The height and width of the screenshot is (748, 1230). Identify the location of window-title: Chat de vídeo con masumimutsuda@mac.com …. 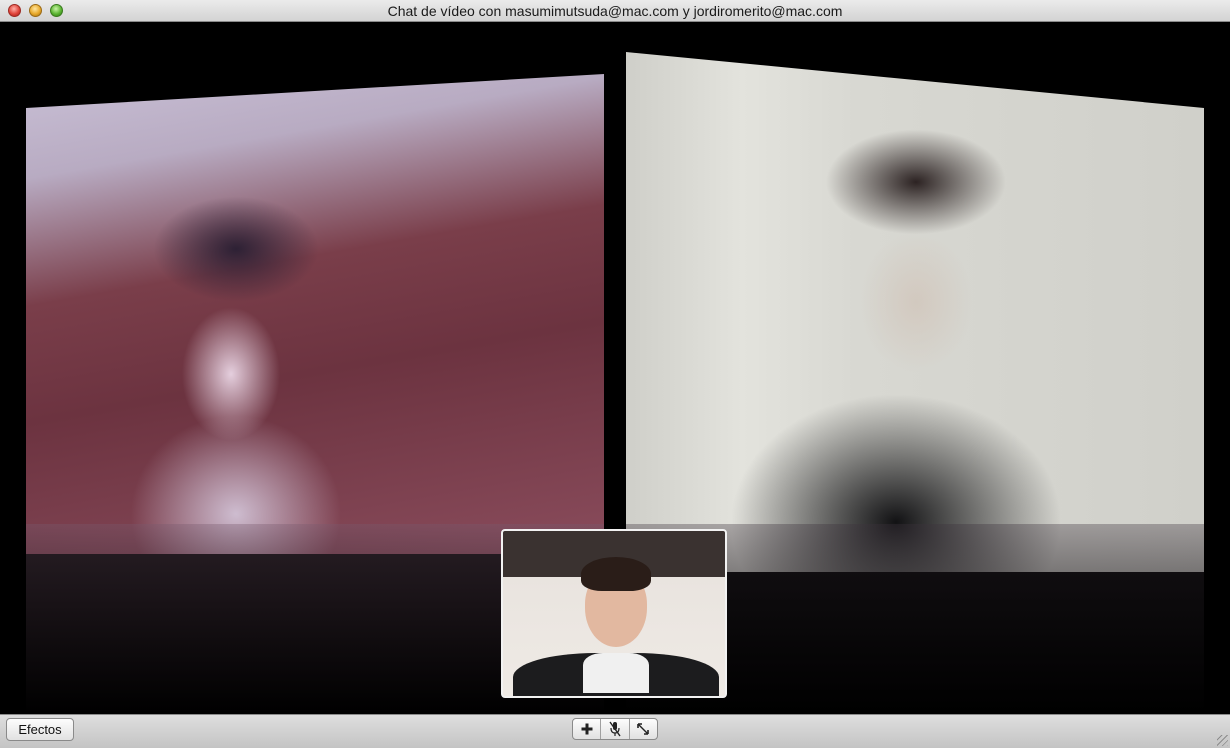
(615, 11).